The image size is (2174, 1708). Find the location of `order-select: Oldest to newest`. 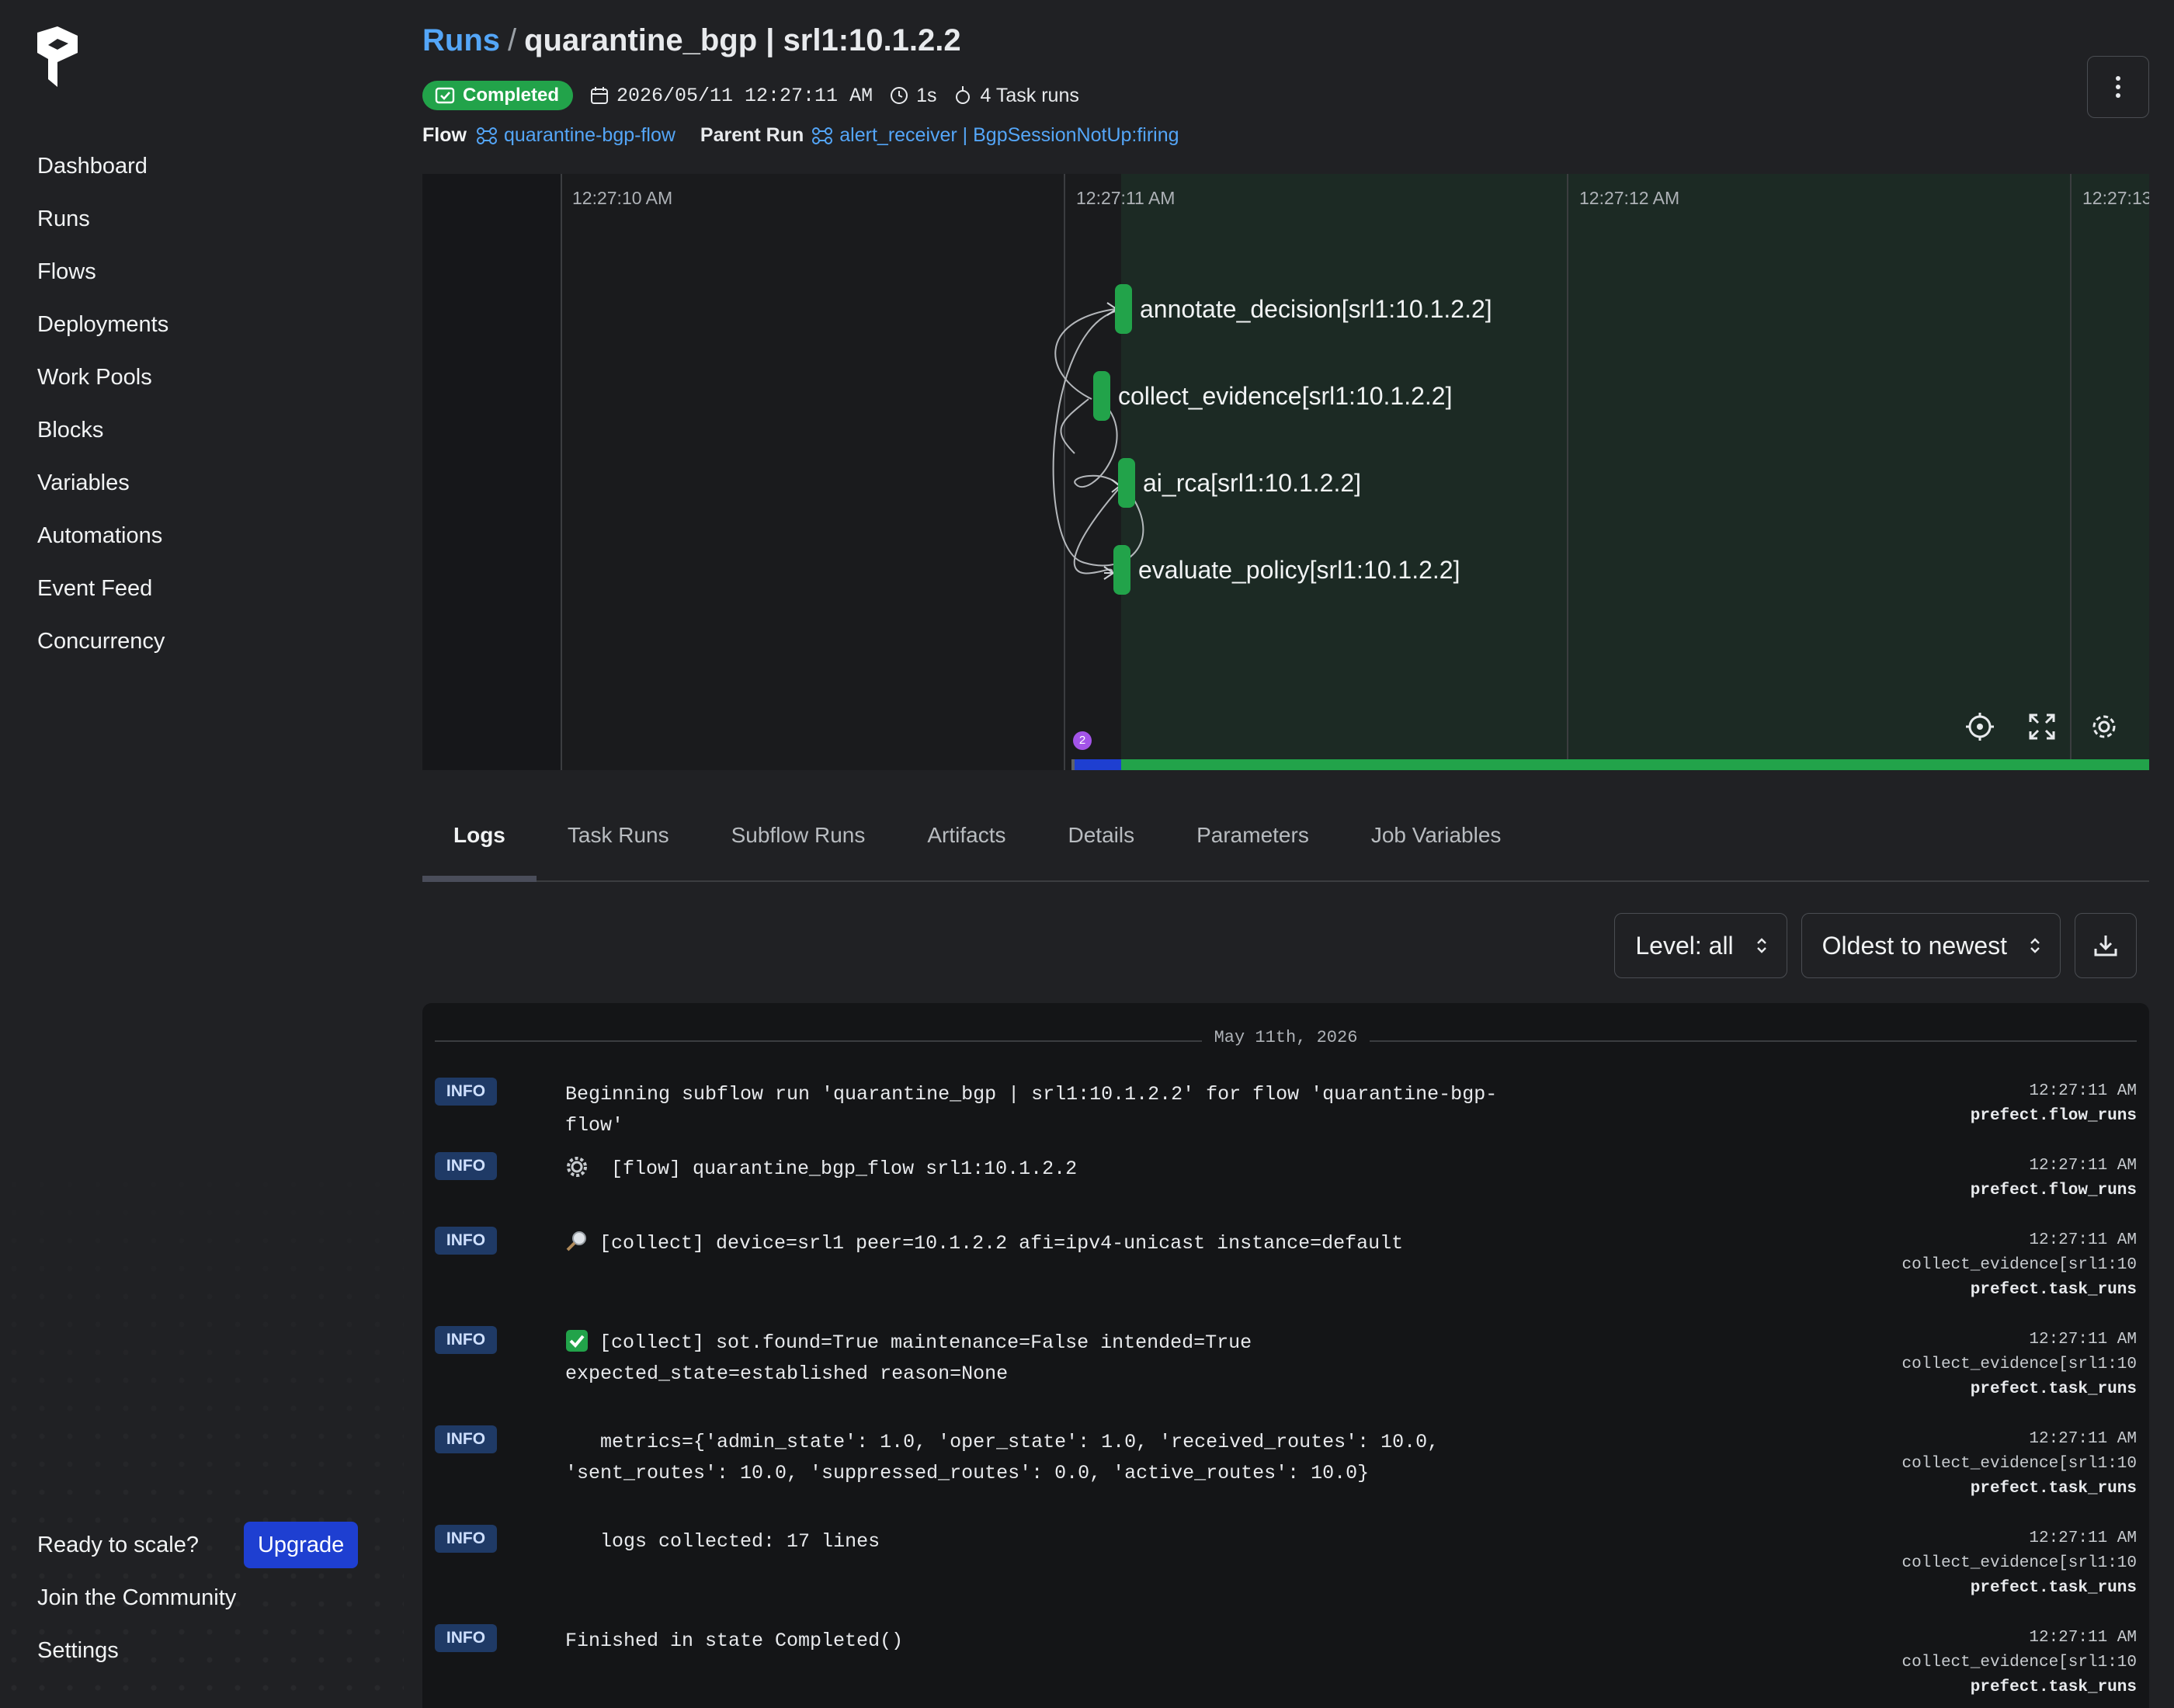

order-select: Oldest to newest is located at coordinates (1931, 945).